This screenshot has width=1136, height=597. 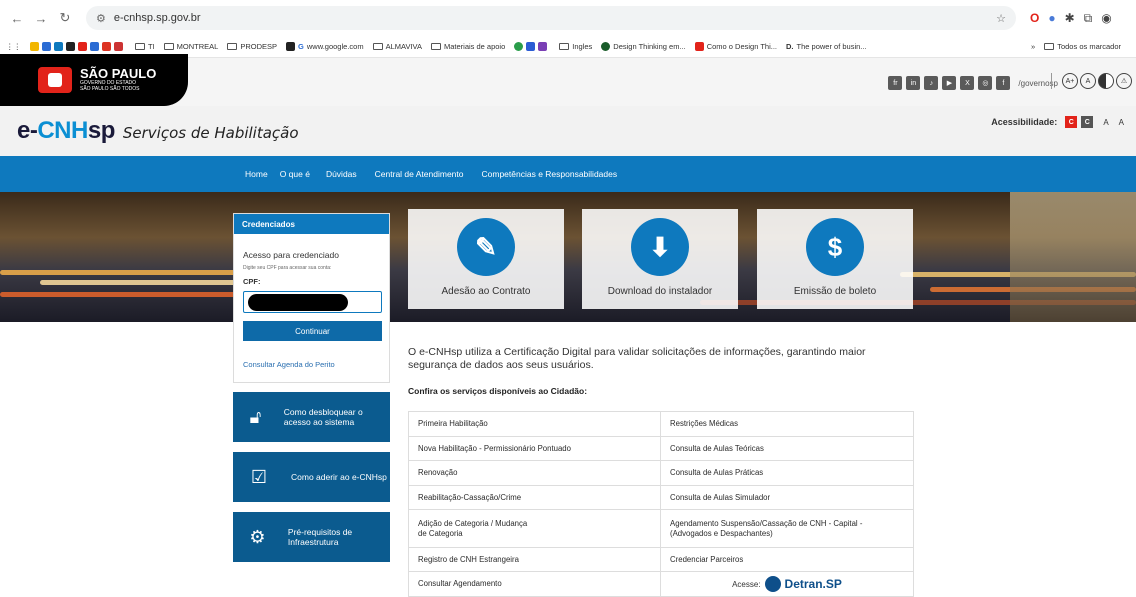 I want to click on ecnhsp-logo: e-CNHsp, so click(x=66, y=131).